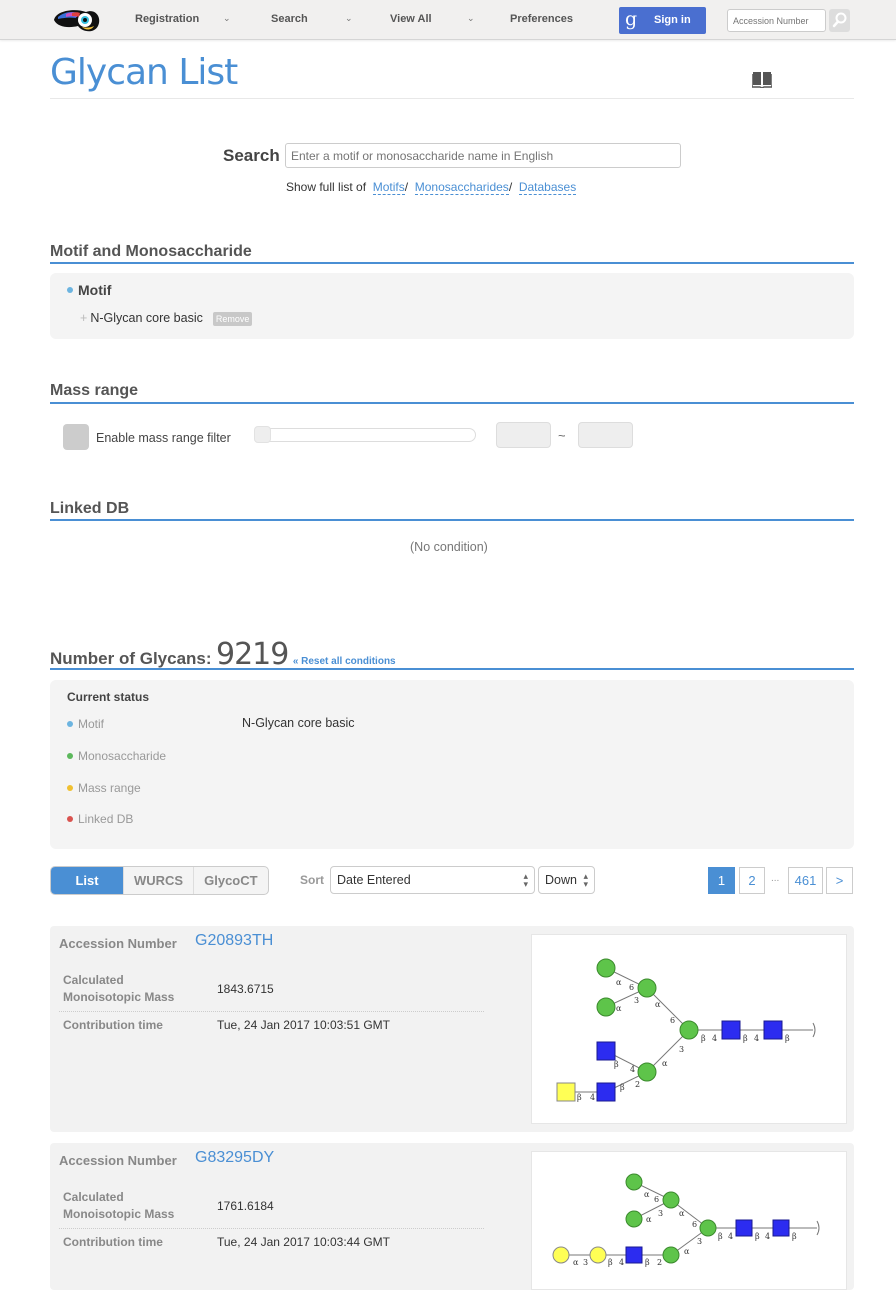 Image resolution: width=896 pixels, height=1296 pixels. I want to click on sort-order-value: Down, so click(561, 880).